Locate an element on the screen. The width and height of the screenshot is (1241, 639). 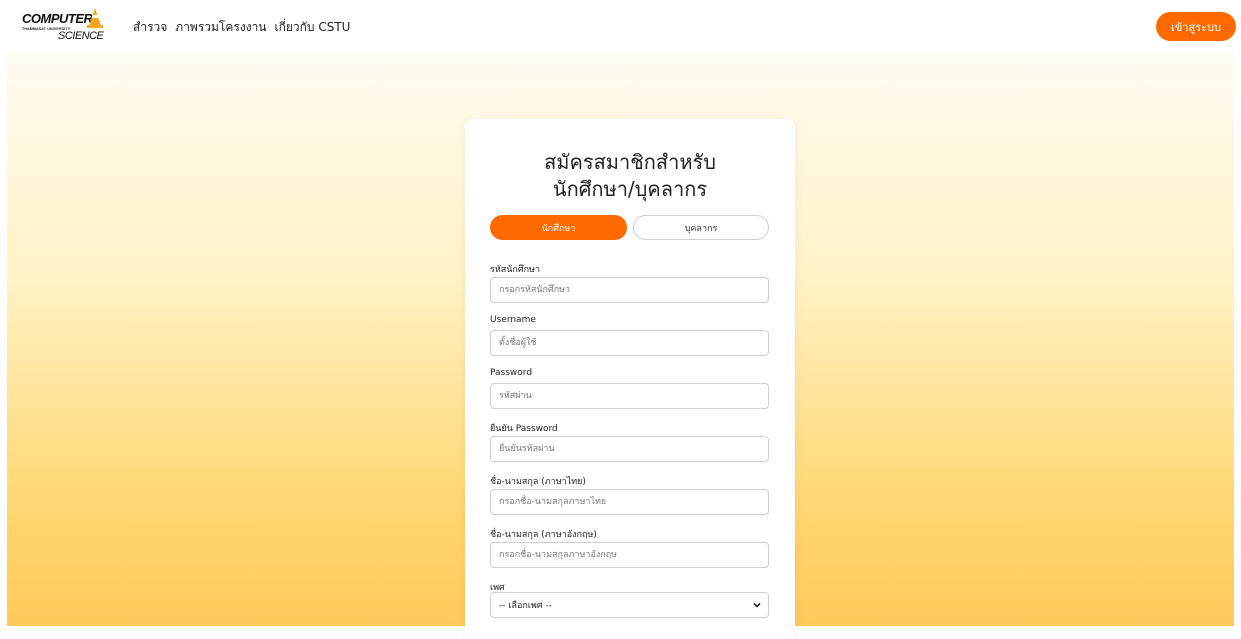
name-english-input is located at coordinates (629, 555).